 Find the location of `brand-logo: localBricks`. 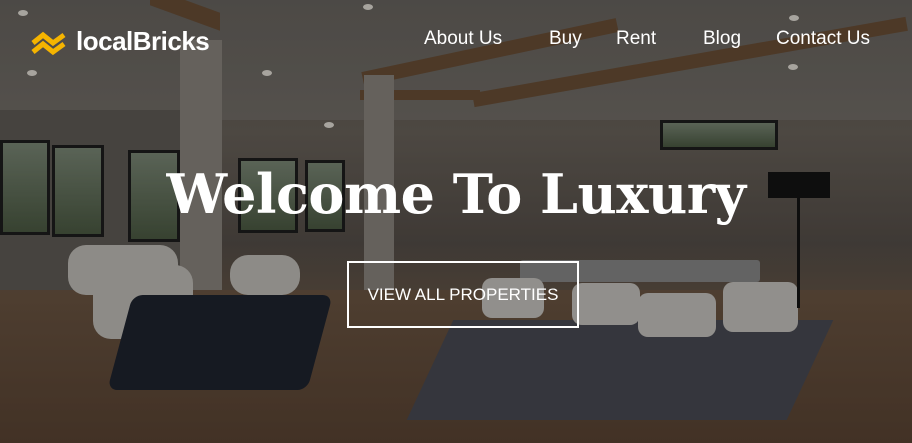

brand-logo: localBricks is located at coordinates (120, 41).